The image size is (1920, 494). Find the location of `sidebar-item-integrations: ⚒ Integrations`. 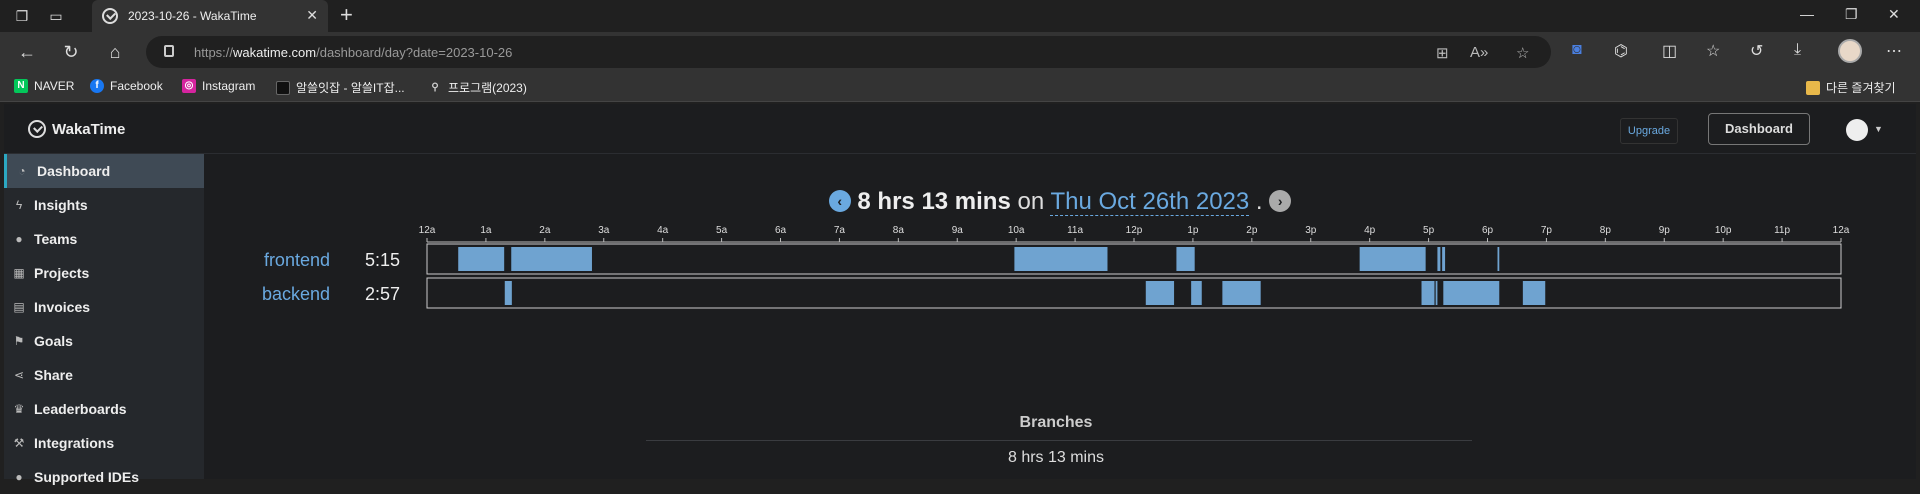

sidebar-item-integrations: ⚒ Integrations is located at coordinates (104, 443).